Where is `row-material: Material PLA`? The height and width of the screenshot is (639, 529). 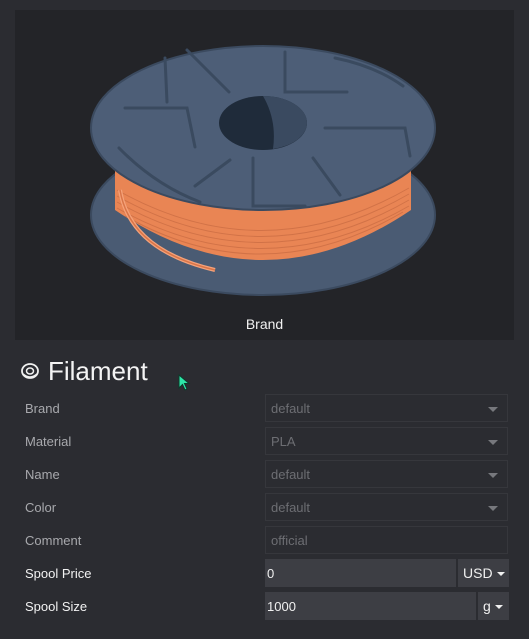 row-material: Material PLA is located at coordinates (264, 442).